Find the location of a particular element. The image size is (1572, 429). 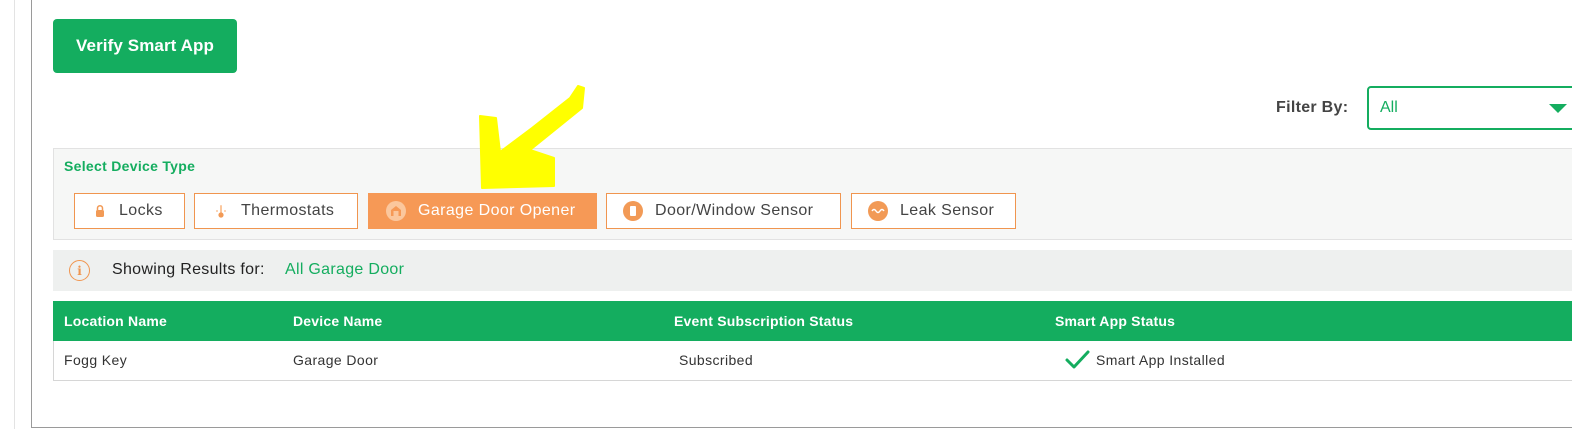

verify-smart-app-button: Verify Smart App is located at coordinates (145, 46).